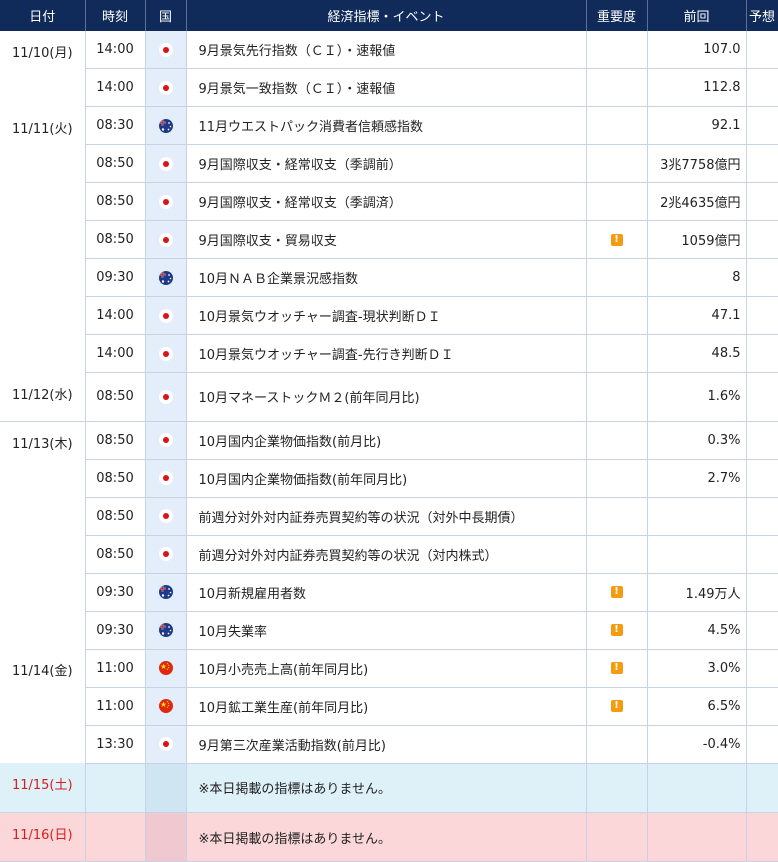  What do you see at coordinates (43, 15) in the screenshot?
I see `column-header-date: 日付` at bounding box center [43, 15].